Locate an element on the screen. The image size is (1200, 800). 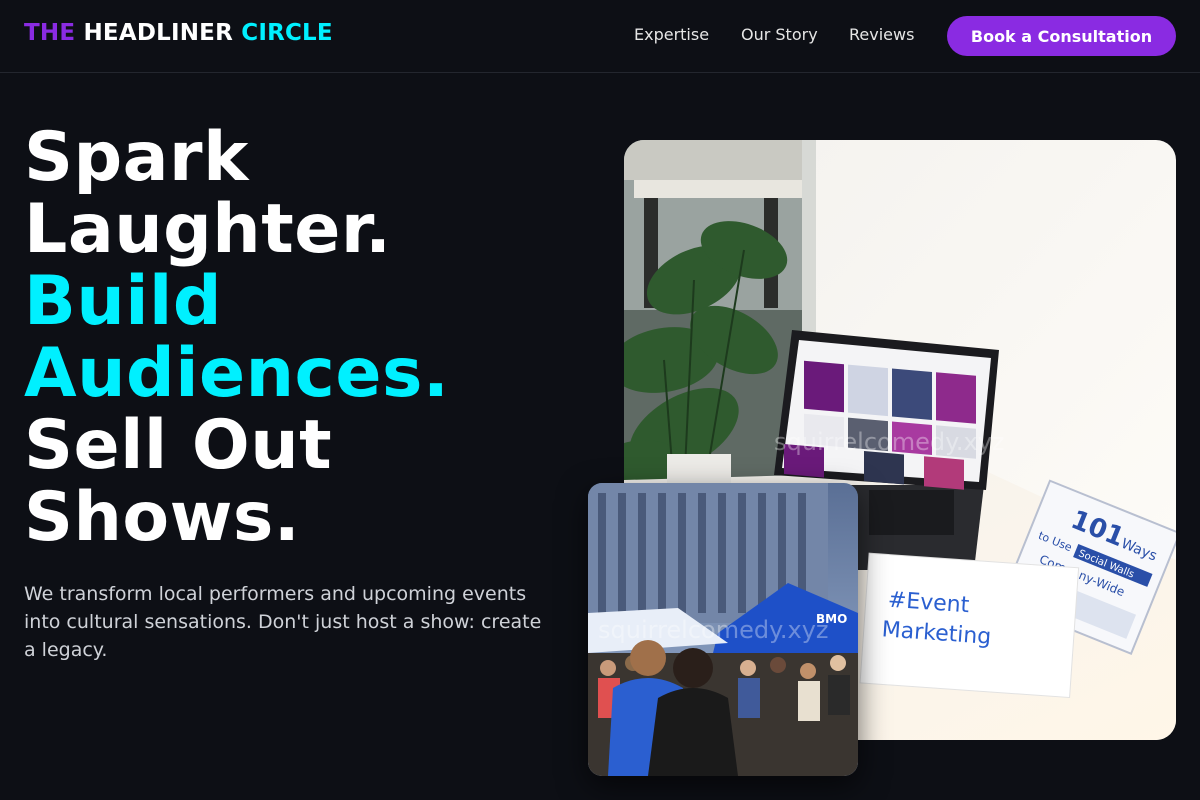
book-consultation-button: Book a Consultation is located at coordinates (1061, 36).